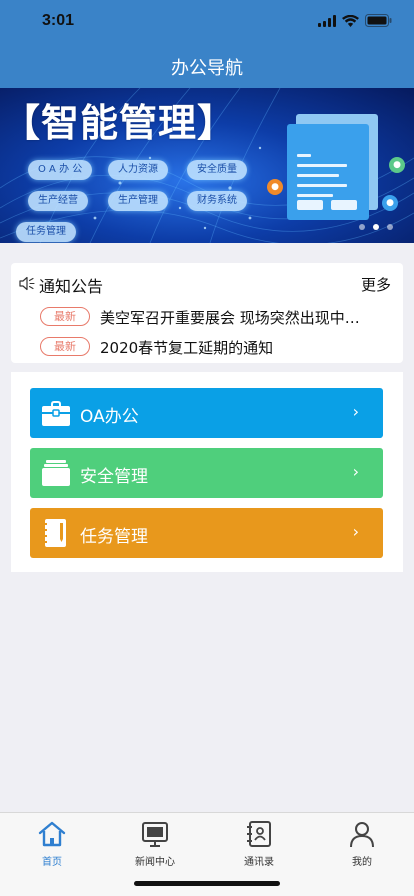  I want to click on safety-management-label: 安全管理, so click(114, 477).